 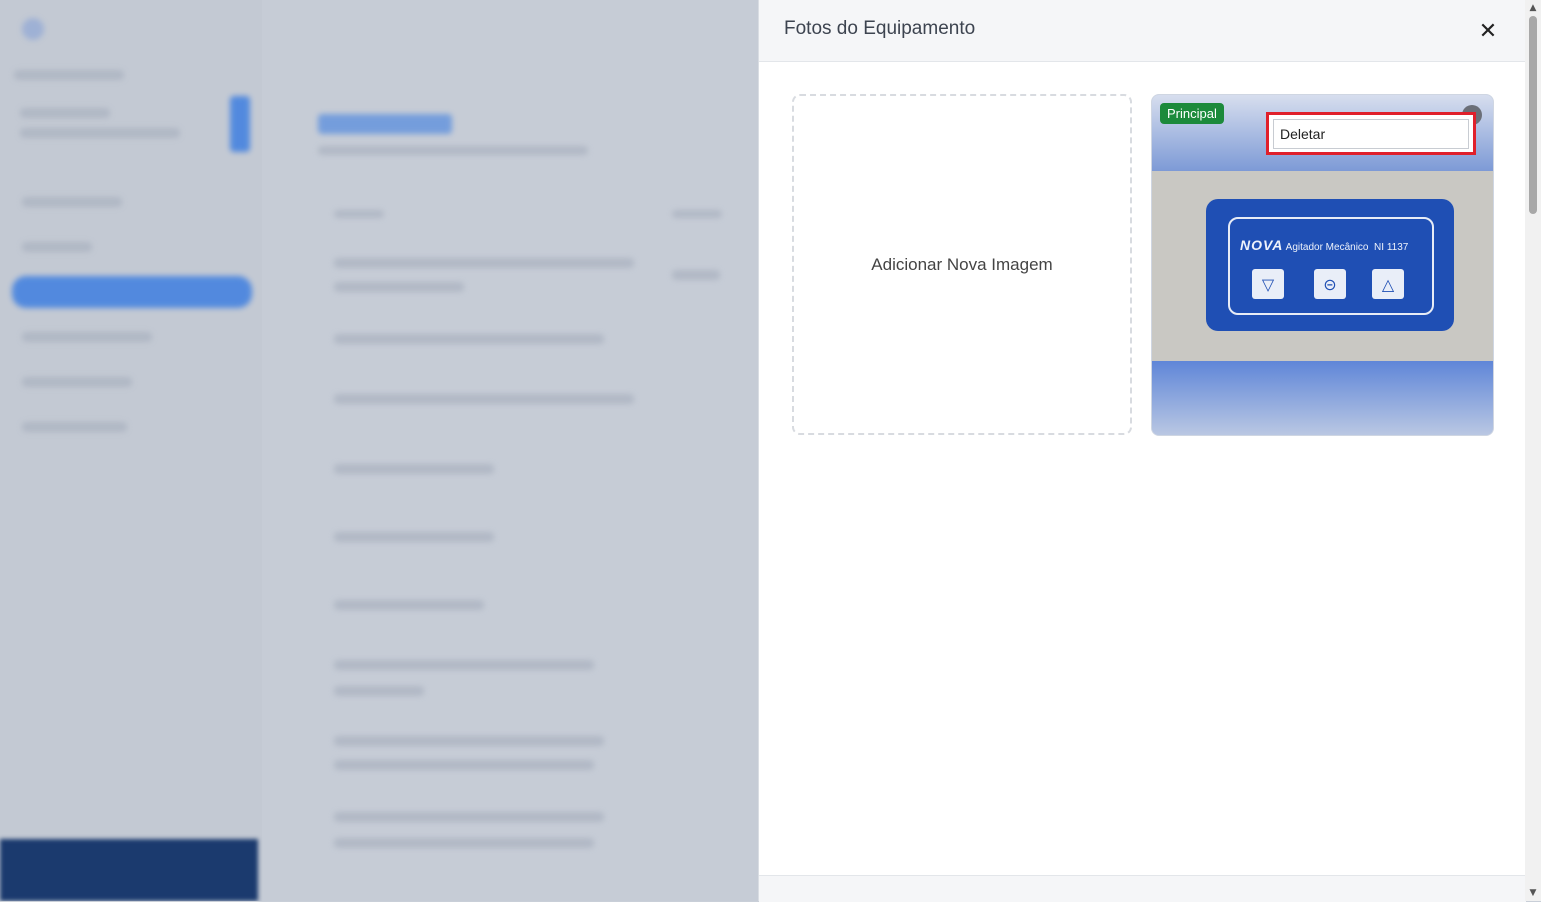 I want to click on scroll-down-icon: ▼, so click(x=1533, y=893).